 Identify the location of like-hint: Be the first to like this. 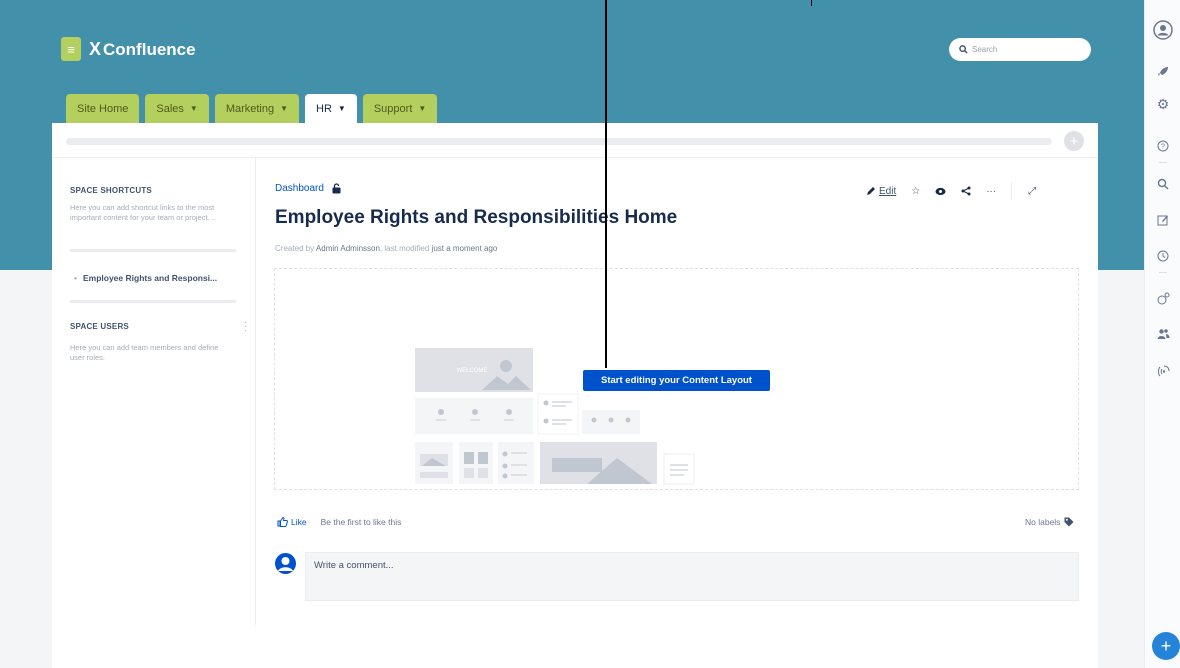
(361, 522).